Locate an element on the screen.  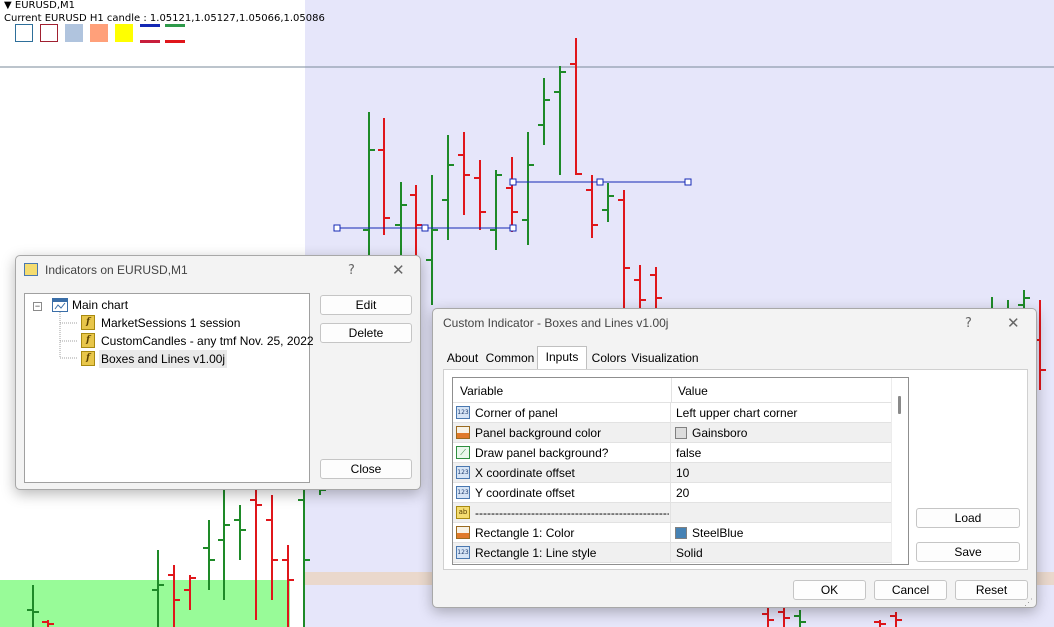
variable-name: Y coordinate offset is located at coordinates (525, 493).